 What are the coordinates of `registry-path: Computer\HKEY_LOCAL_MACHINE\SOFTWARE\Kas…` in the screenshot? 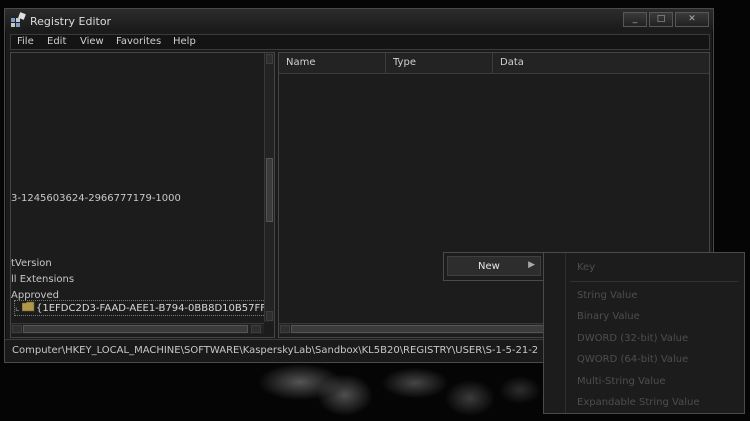 It's located at (275, 350).